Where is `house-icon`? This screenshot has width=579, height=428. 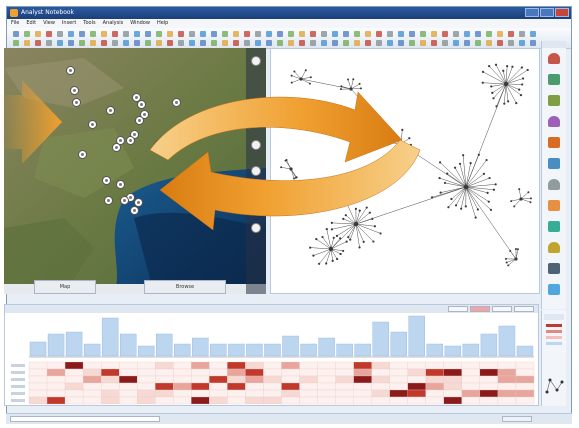
house-icon is located at coordinates (554, 100).